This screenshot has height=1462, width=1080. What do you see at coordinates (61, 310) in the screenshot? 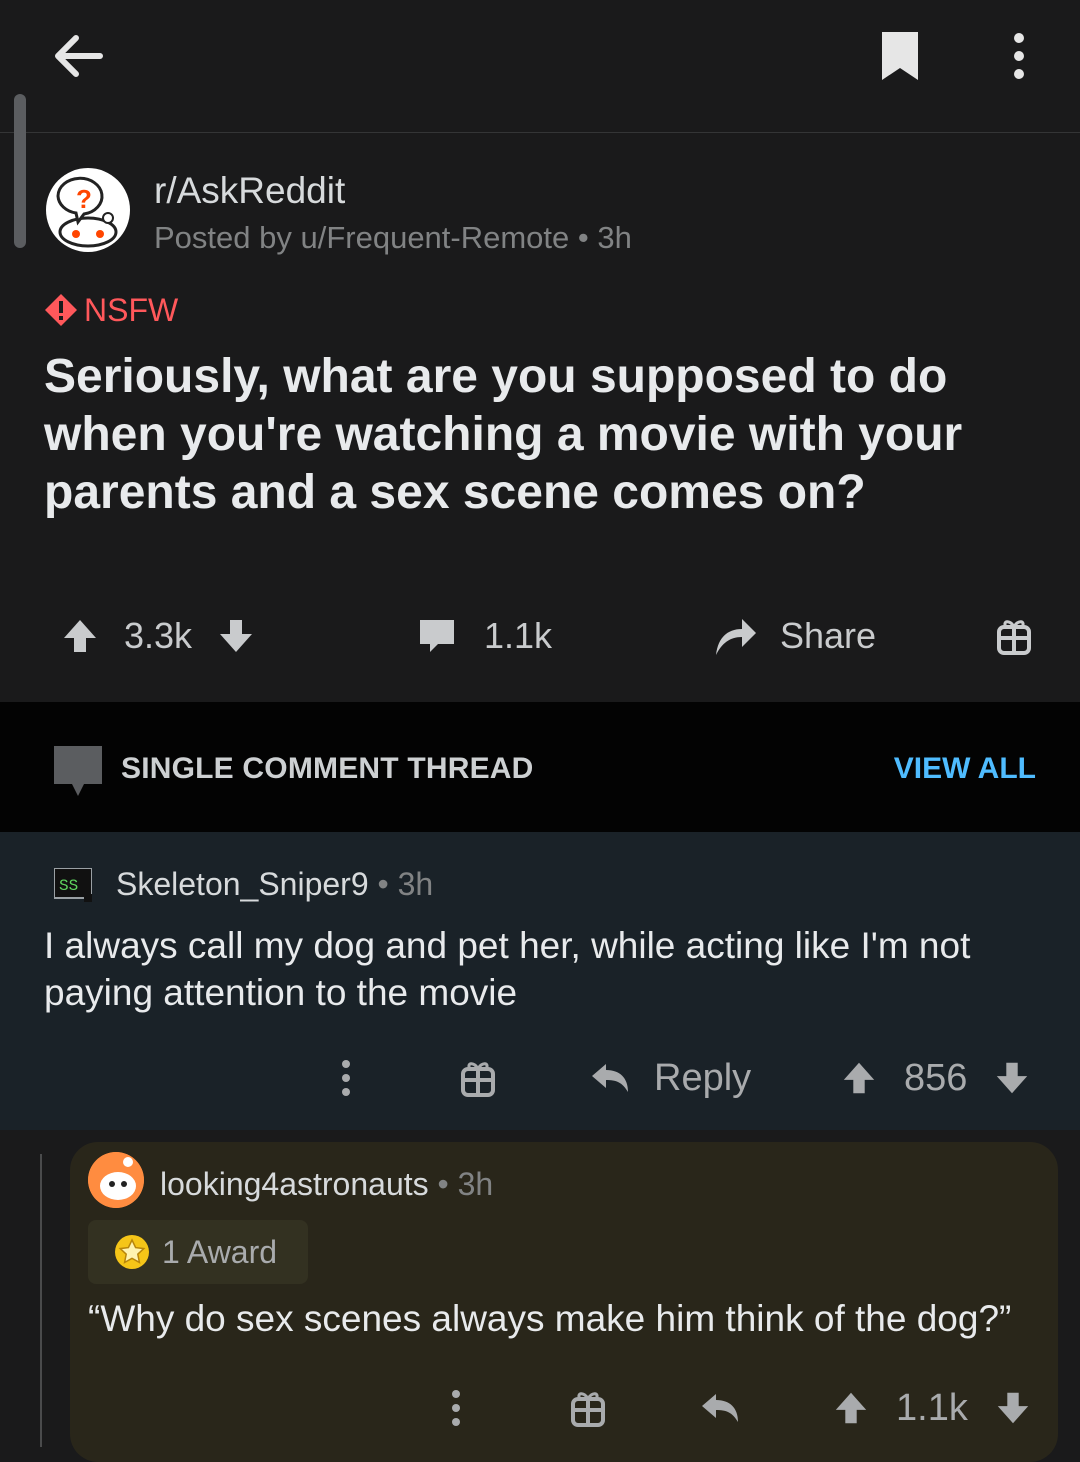
I see `warning-diamond-icon` at bounding box center [61, 310].